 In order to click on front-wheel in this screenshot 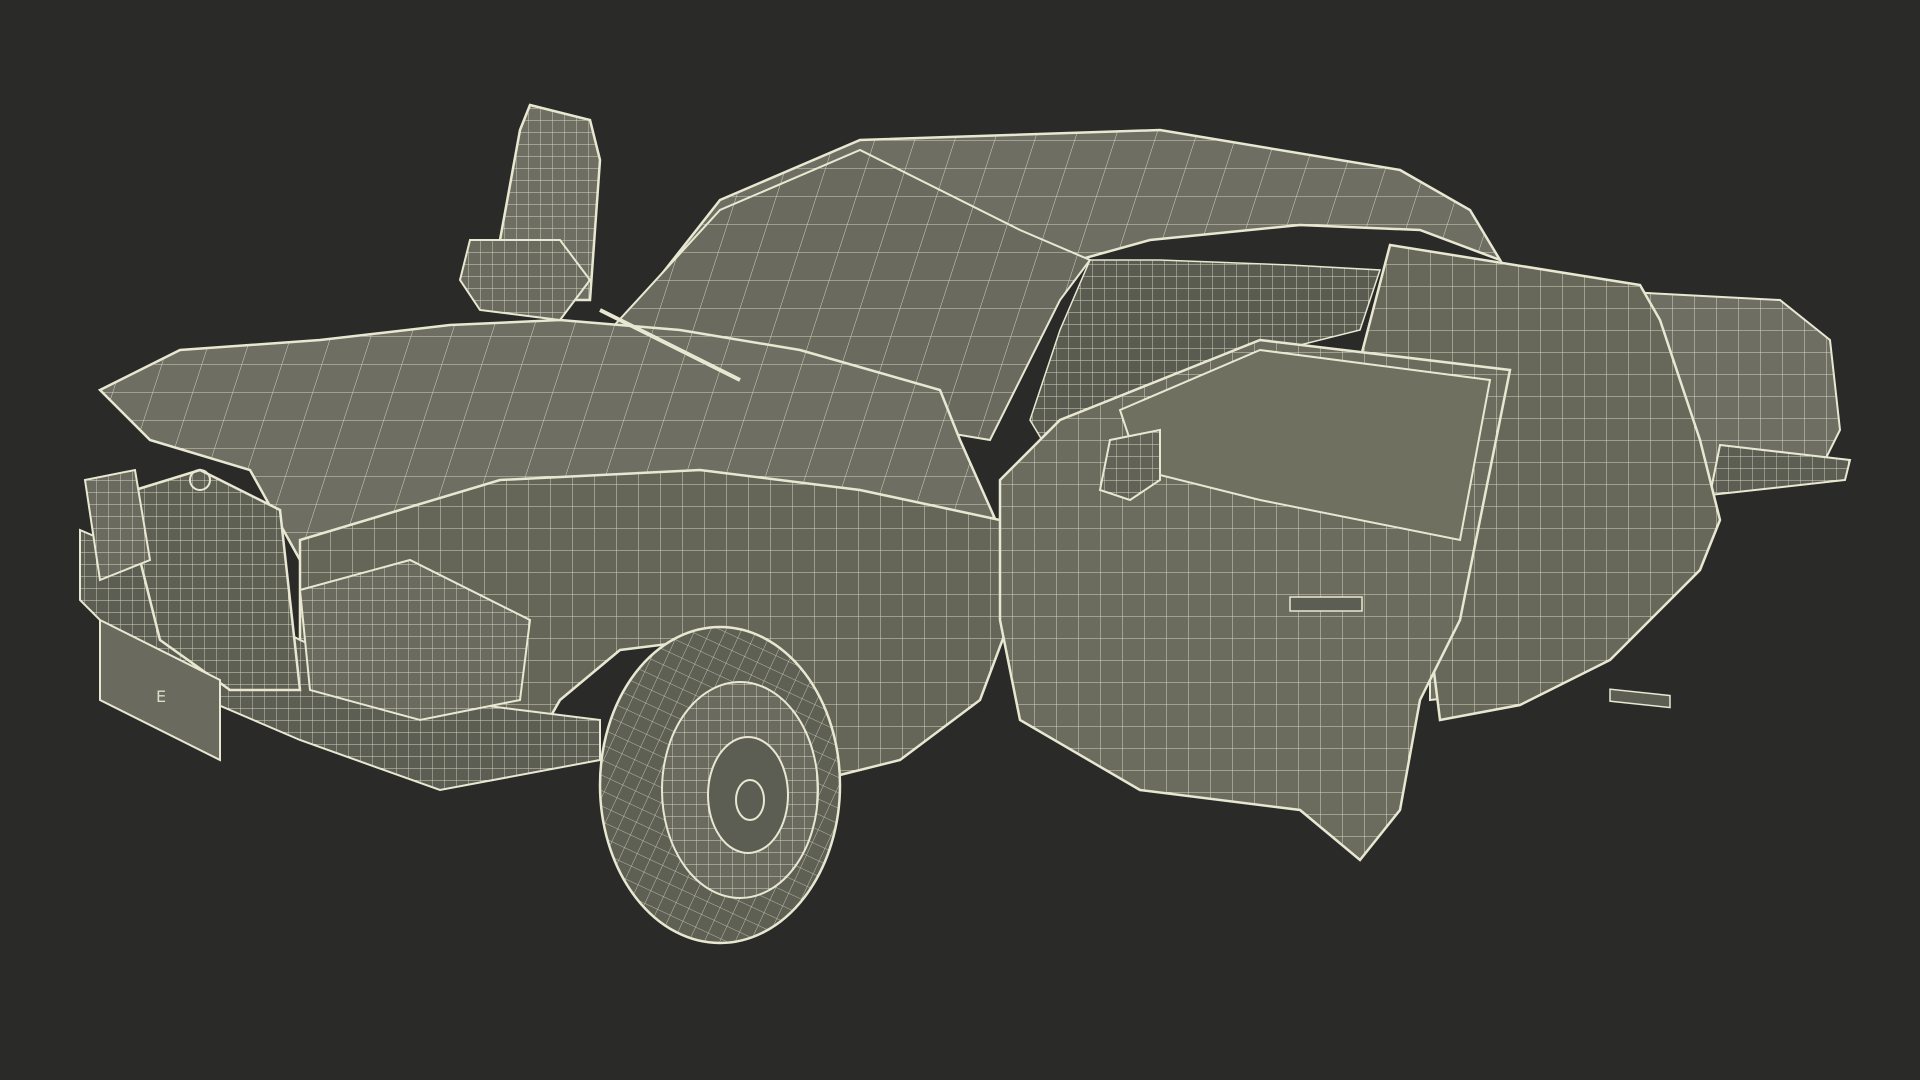, I will do `click(720, 785)`.